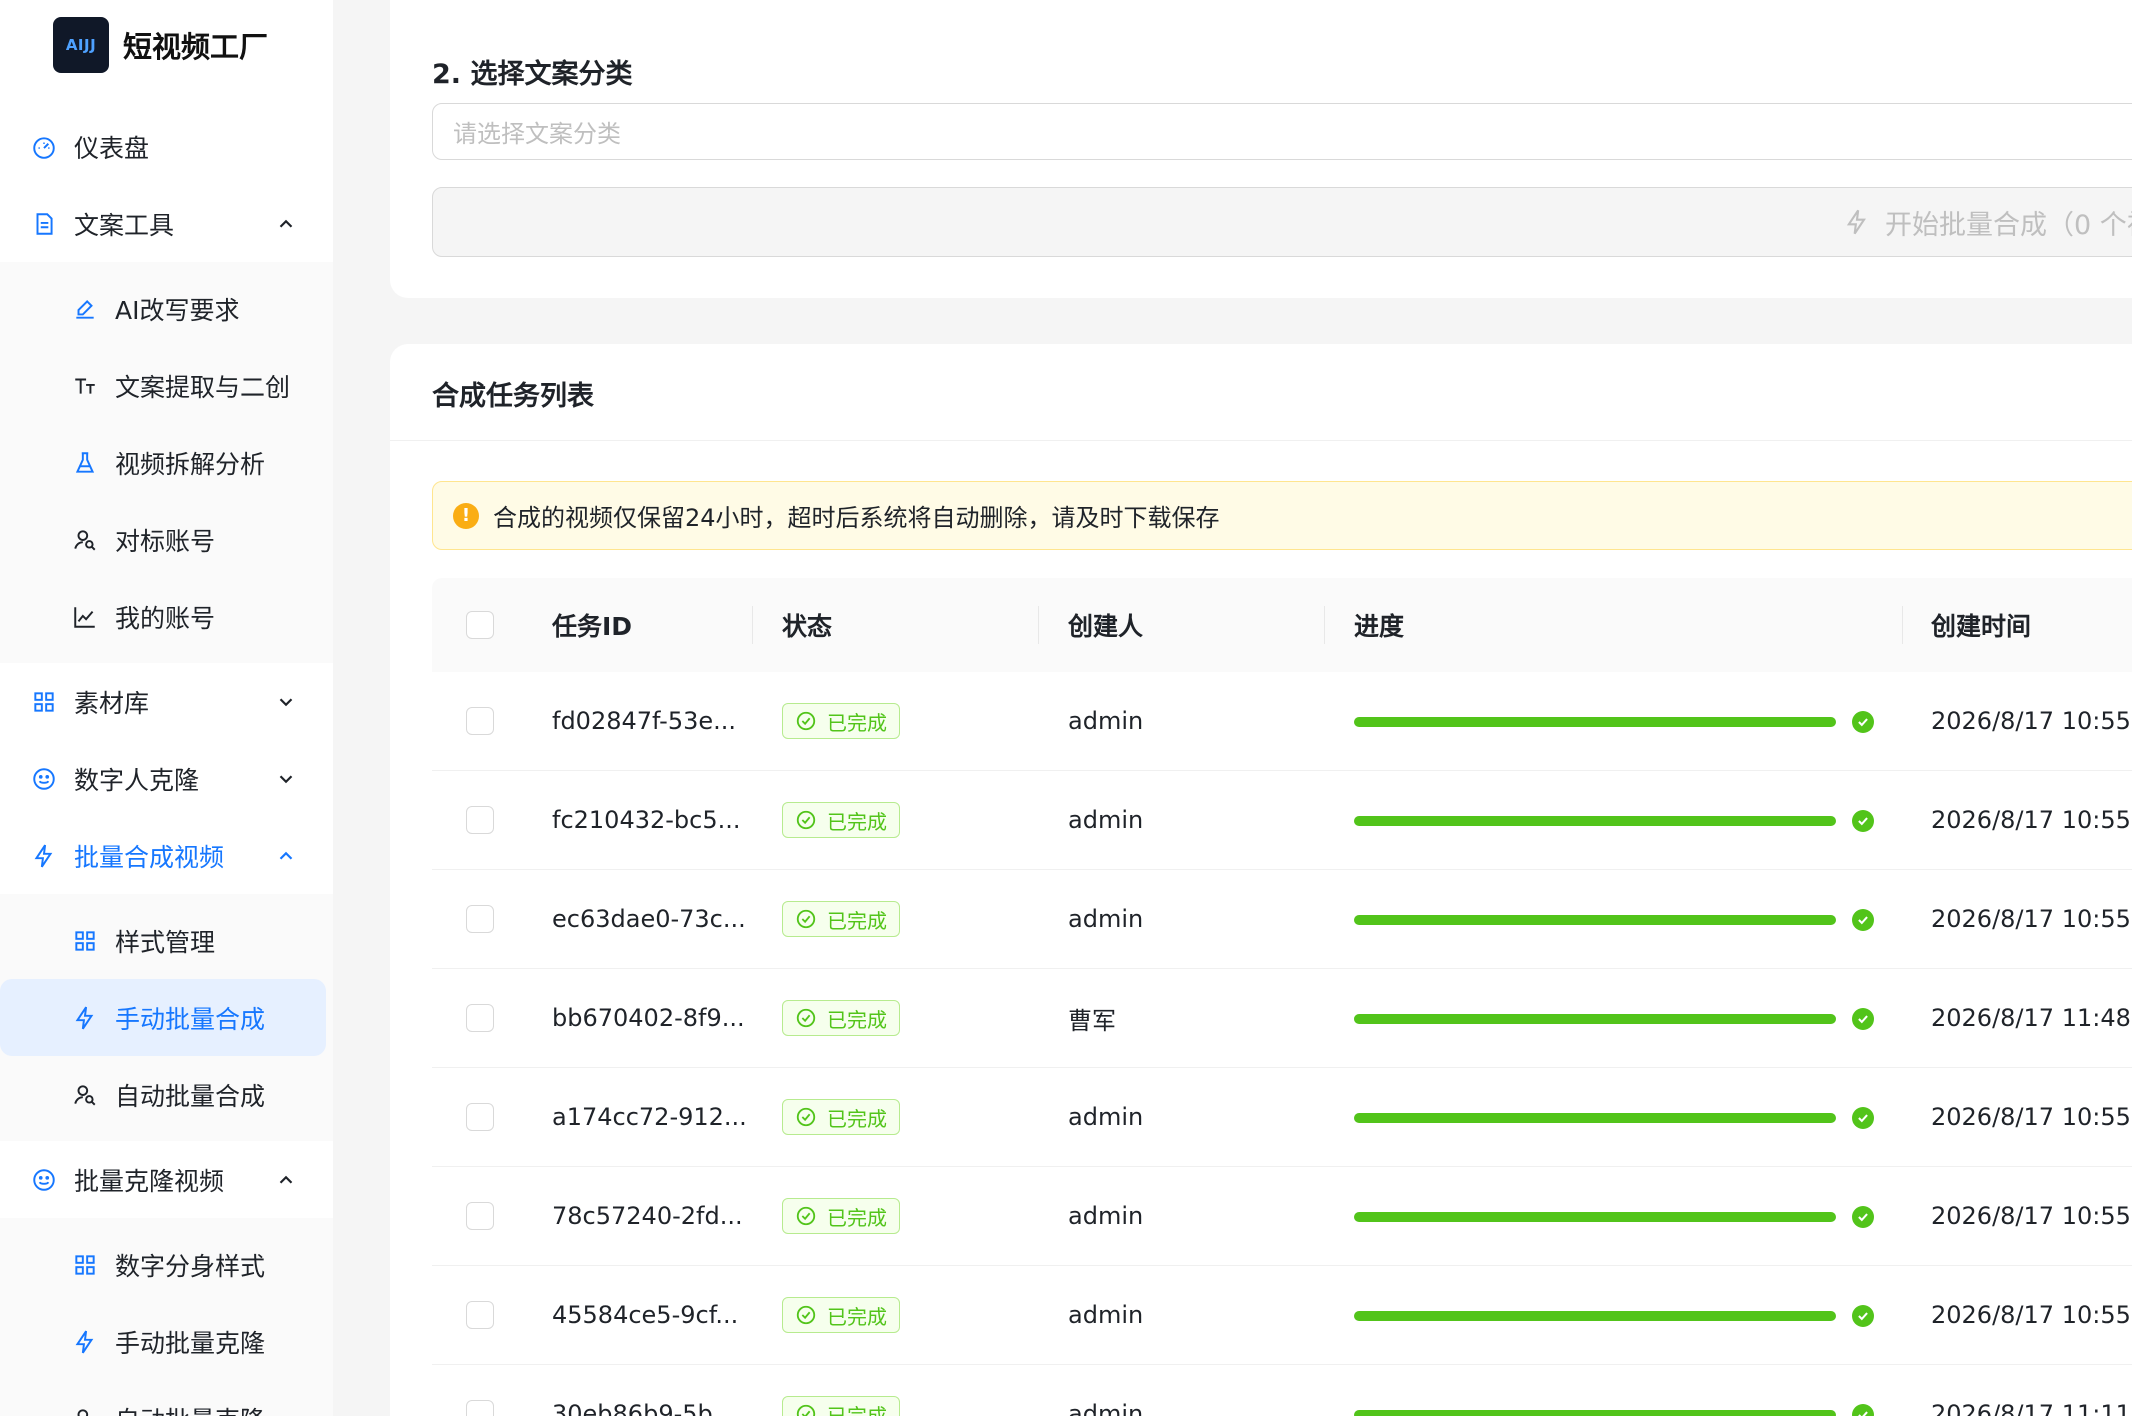 The height and width of the screenshot is (1416, 2132). I want to click on retention-notice: ! 合成的视频仅保留24小时，超时后系统将自动删除，请及时下载保存, so click(1282, 515).